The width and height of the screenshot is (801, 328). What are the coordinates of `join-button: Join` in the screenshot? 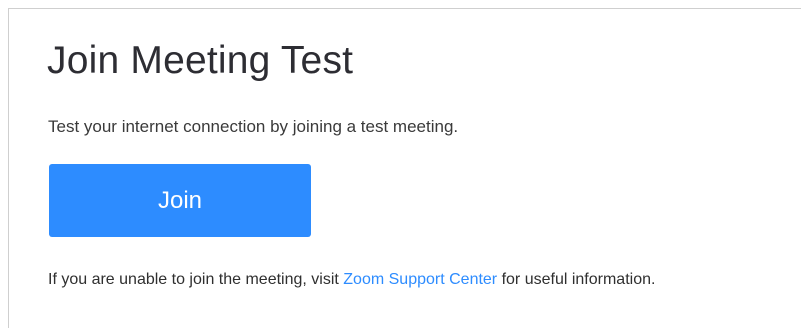 It's located at (180, 200).